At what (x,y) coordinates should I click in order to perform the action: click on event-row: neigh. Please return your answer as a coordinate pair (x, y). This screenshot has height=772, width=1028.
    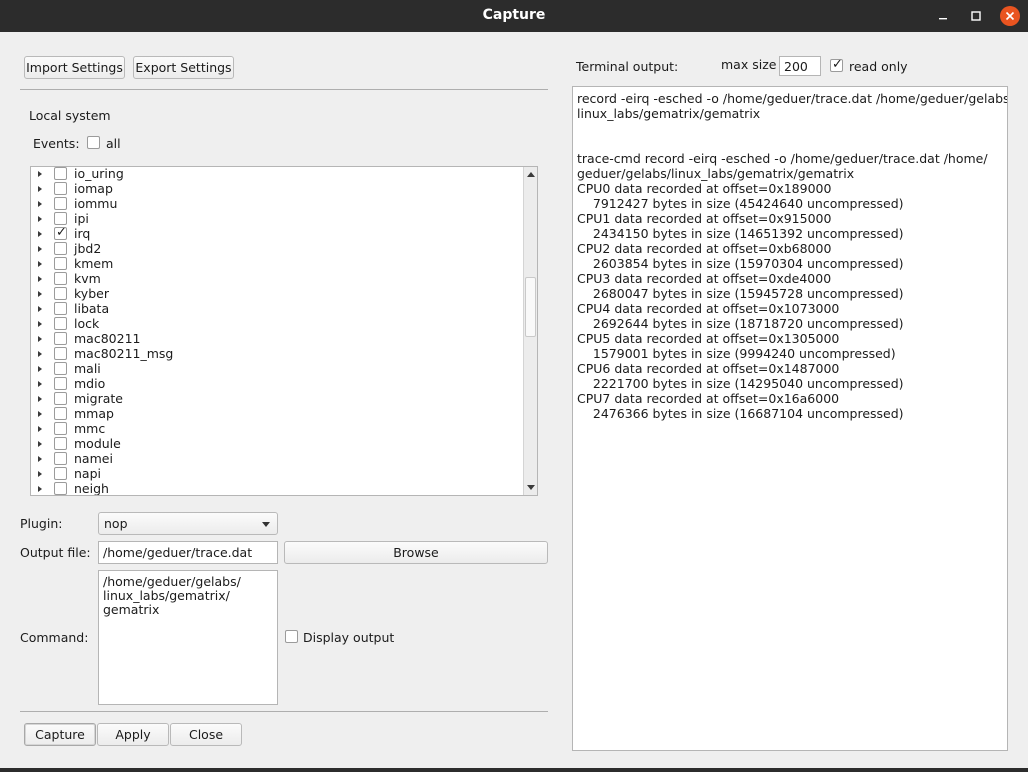
    Looking at the image, I should click on (276, 488).